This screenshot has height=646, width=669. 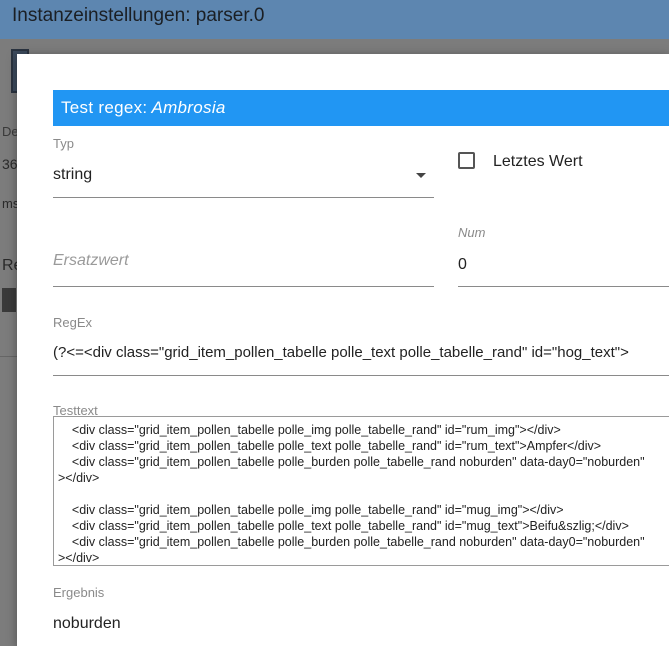 What do you see at coordinates (243, 263) in the screenshot?
I see `substitute-value-input: Ersatzwert` at bounding box center [243, 263].